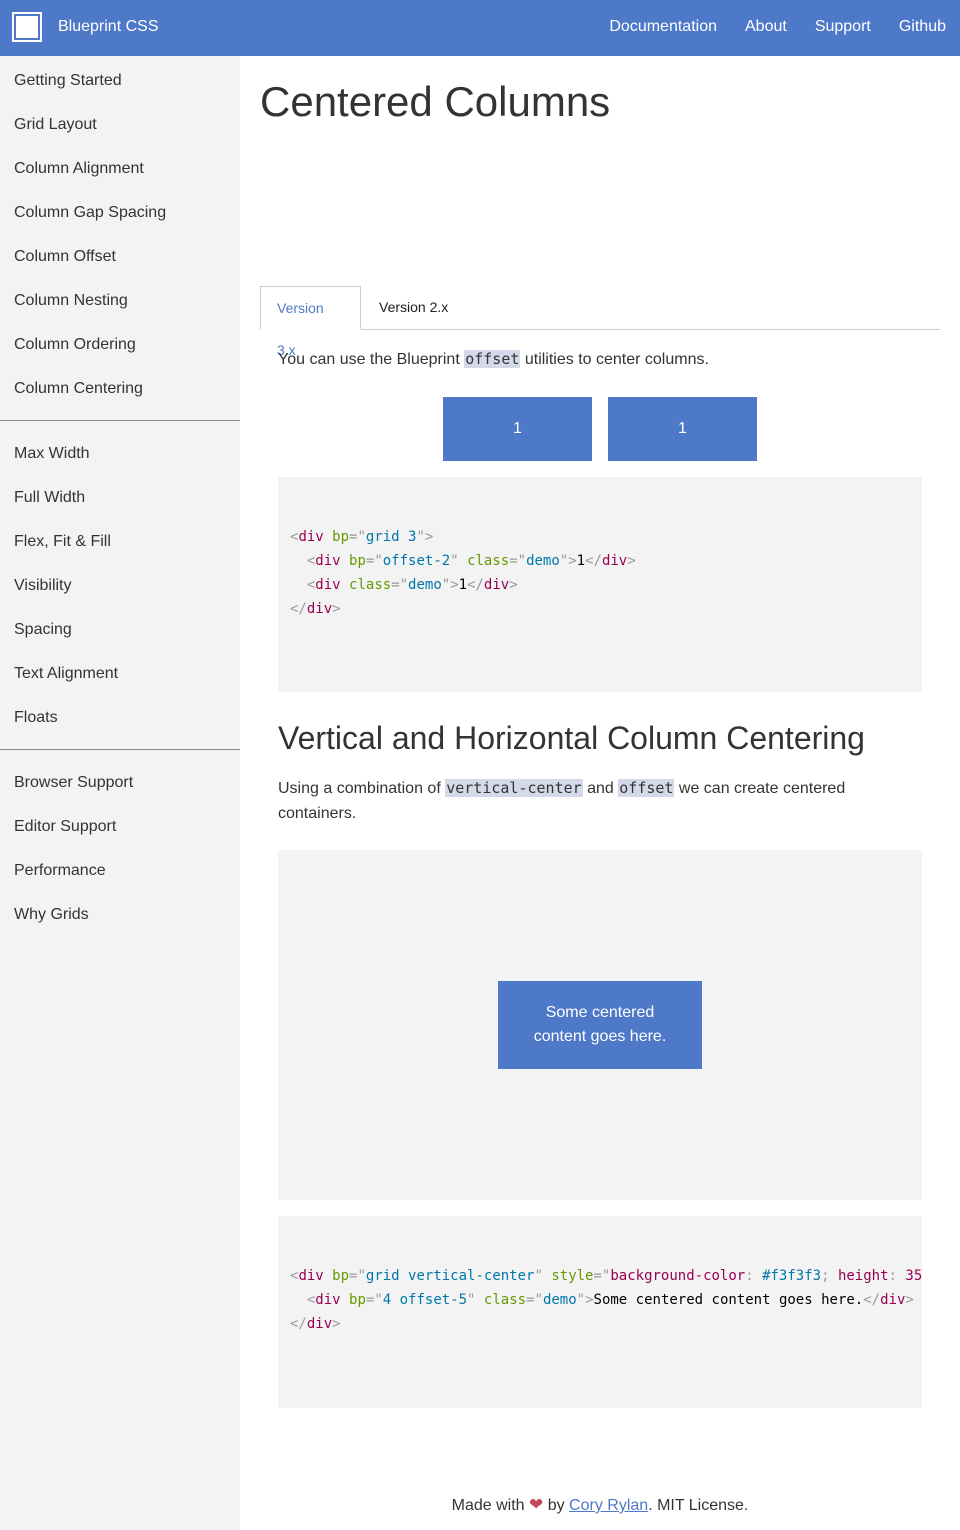 The image size is (960, 1530). Describe the element at coordinates (614, 359) in the screenshot. I see `intro-text-after: utilities to center columns.` at that location.